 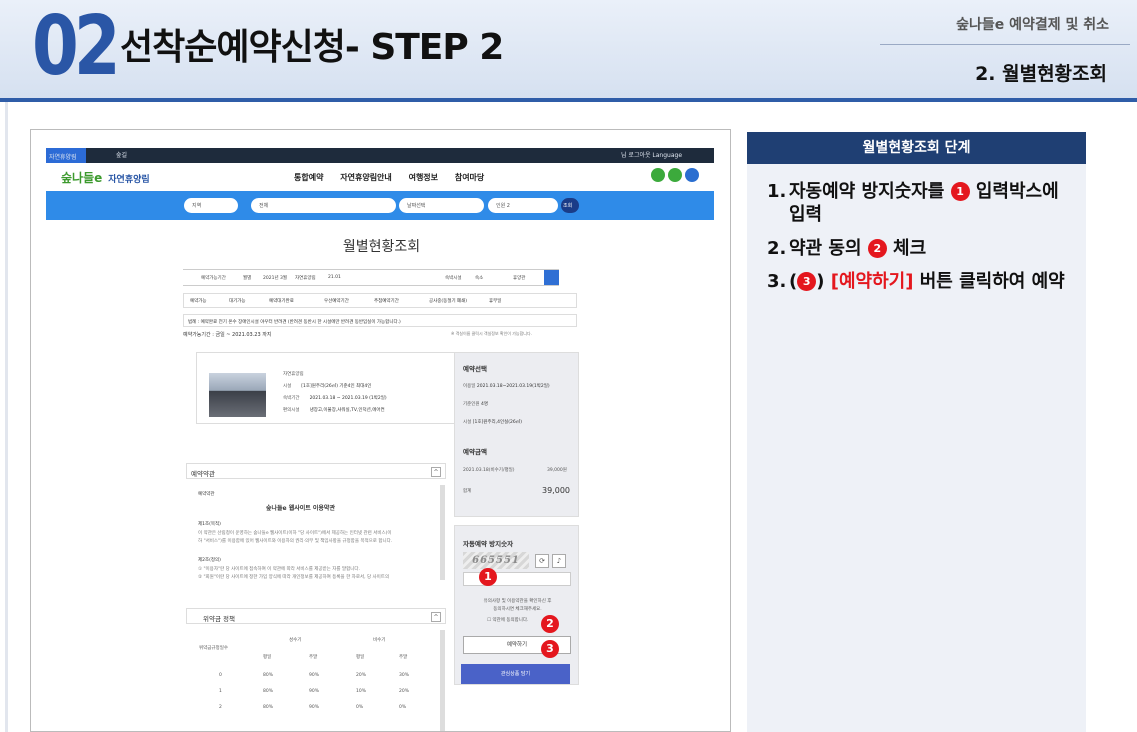 What do you see at coordinates (960, 191) in the screenshot?
I see `marker-1-icon: 1` at bounding box center [960, 191].